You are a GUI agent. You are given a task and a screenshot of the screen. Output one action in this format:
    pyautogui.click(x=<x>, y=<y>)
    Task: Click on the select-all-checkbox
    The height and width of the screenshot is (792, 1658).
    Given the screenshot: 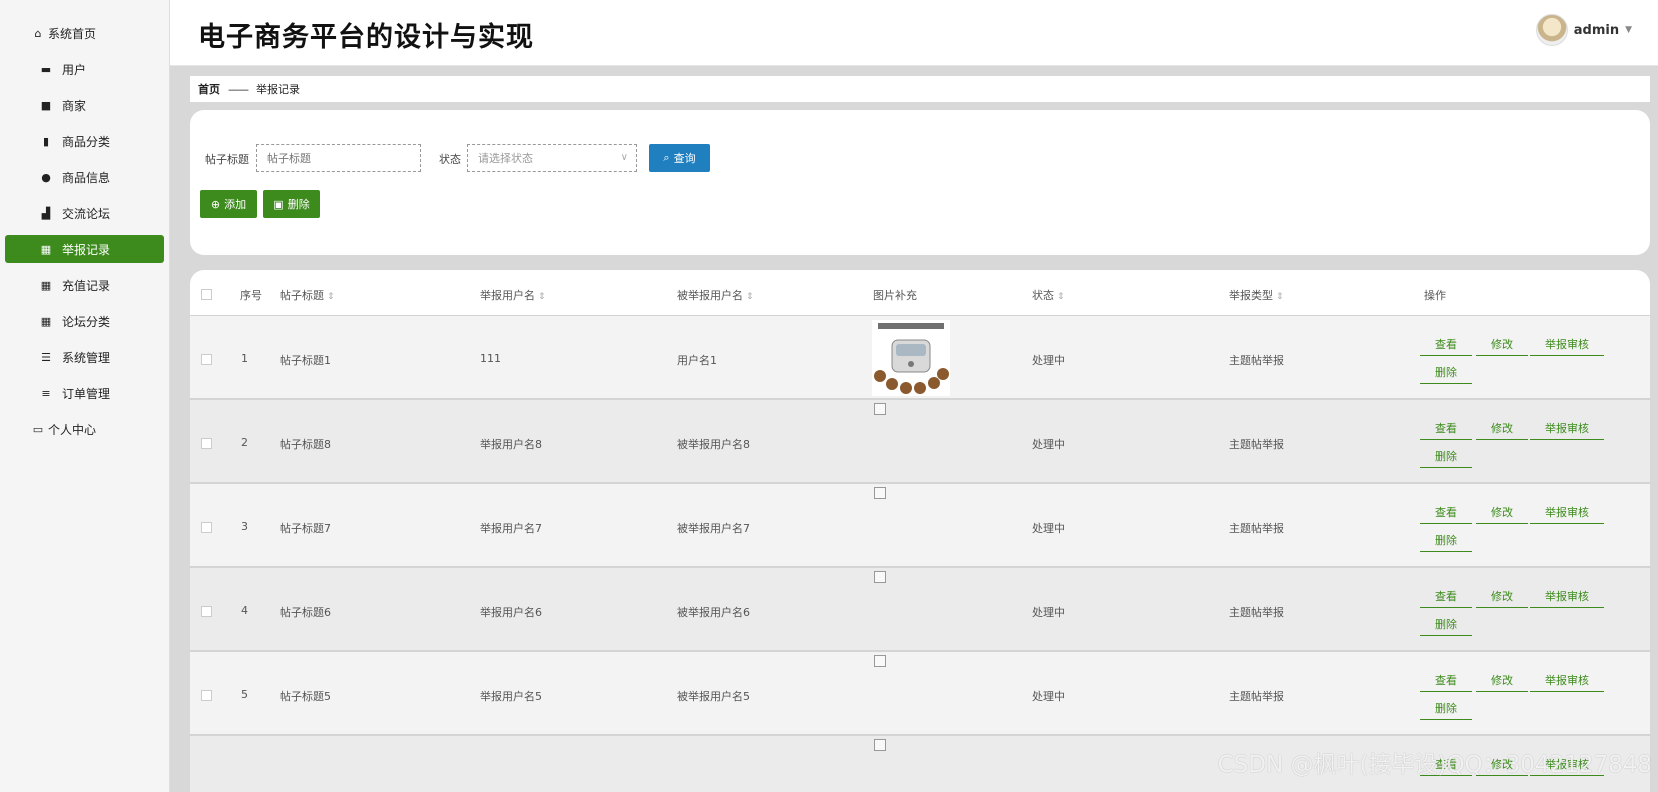 What is the action you would take?
    pyautogui.click(x=206, y=294)
    